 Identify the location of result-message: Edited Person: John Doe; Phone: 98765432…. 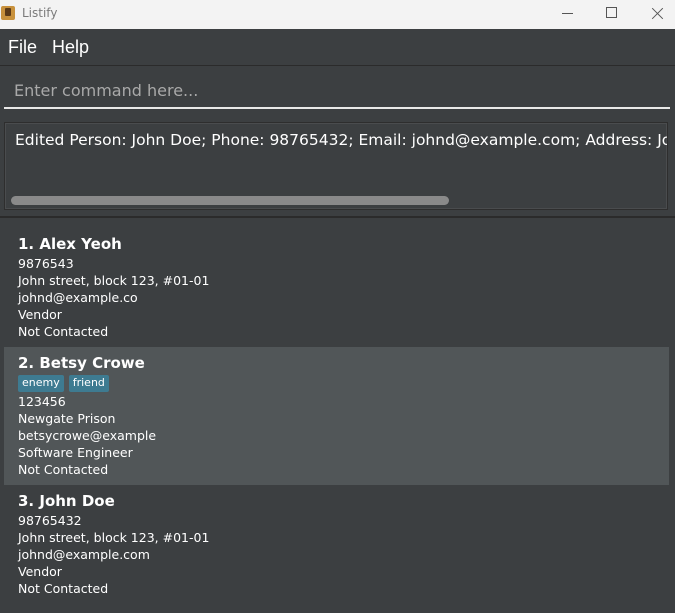
(341, 140).